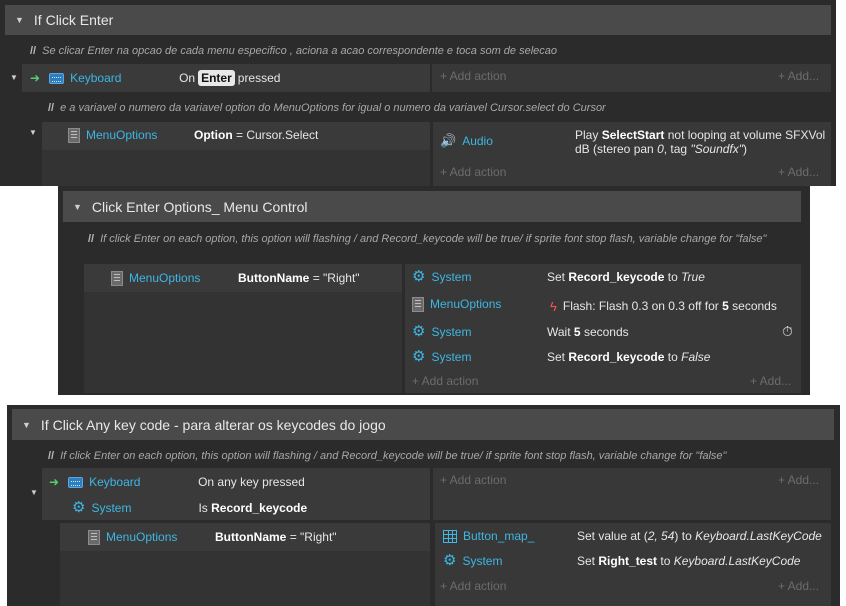 The height and width of the screenshot is (606, 846). What do you see at coordinates (448, 140) in the screenshot?
I see `speaker-icon: 🔊` at bounding box center [448, 140].